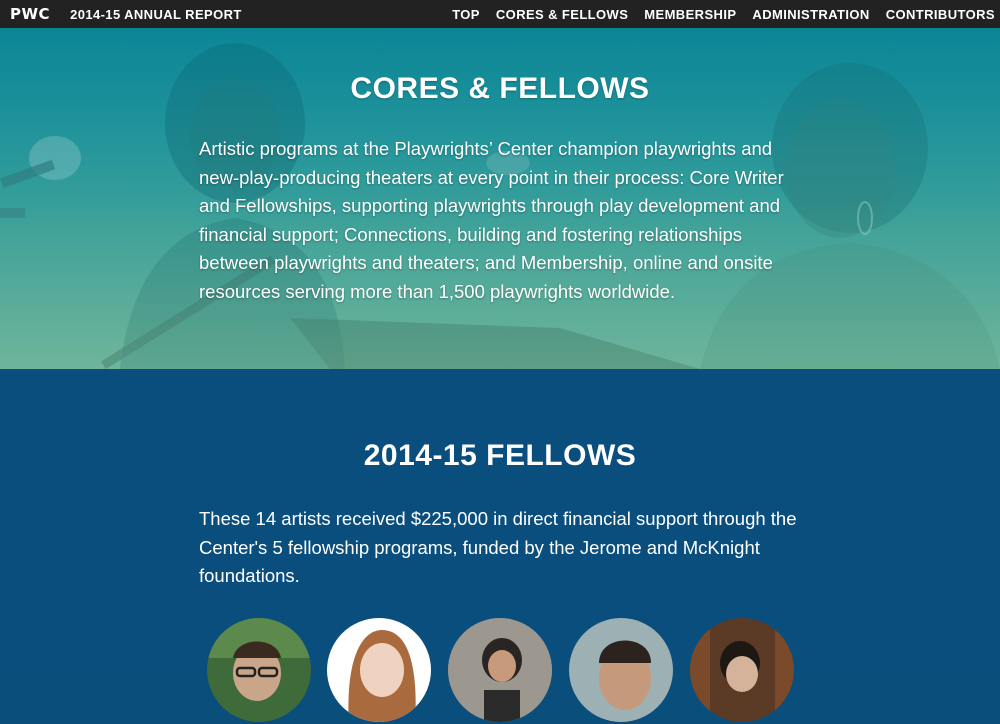 This screenshot has height=724, width=1000. I want to click on nav-link-membership: MEMBERSHIP, so click(690, 14).